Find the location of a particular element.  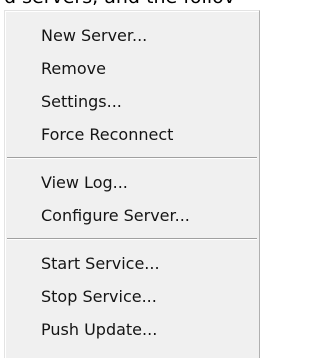

background-text-fragment: d servers, and the follov is located at coordinates (117, 4).